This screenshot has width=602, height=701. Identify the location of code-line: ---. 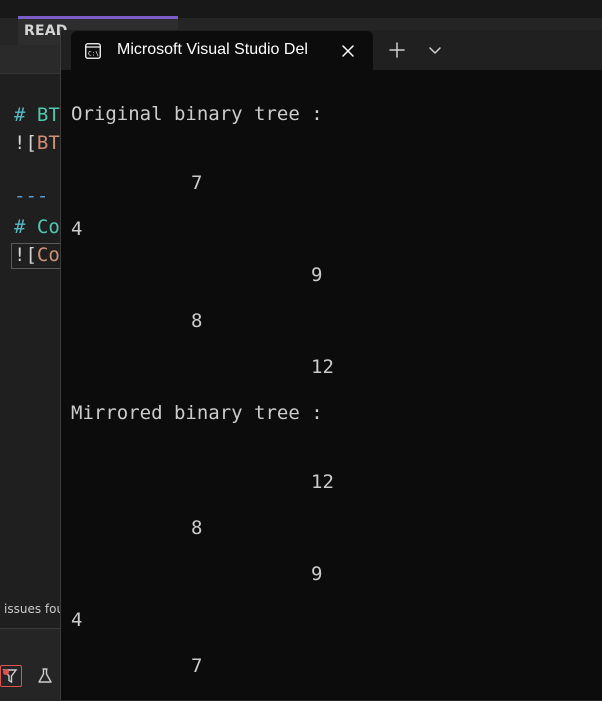
(31, 196).